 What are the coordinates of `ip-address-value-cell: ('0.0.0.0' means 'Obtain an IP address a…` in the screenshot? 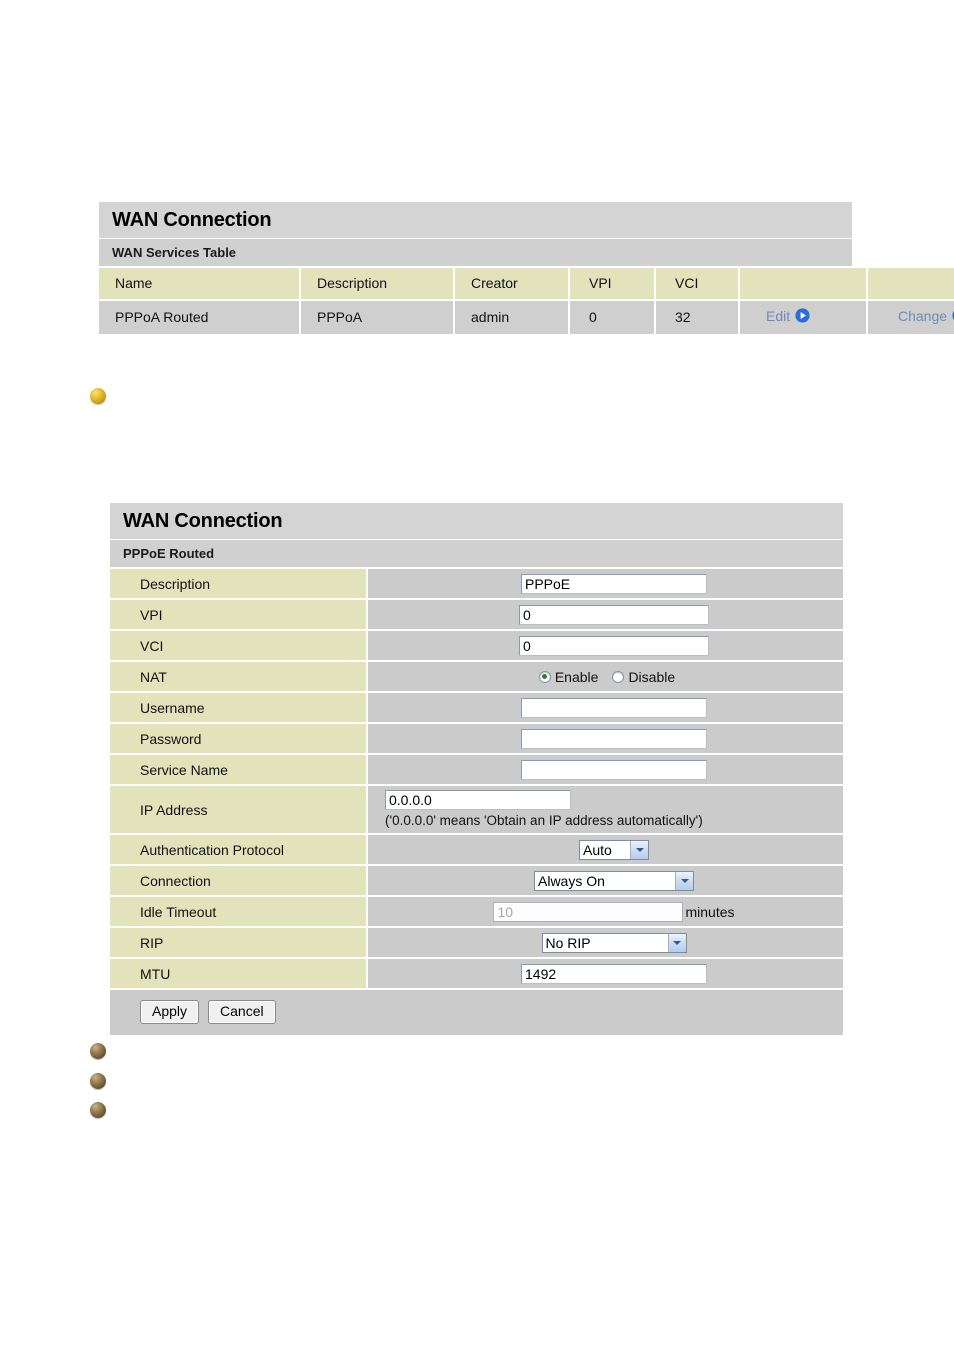 It's located at (605, 809).